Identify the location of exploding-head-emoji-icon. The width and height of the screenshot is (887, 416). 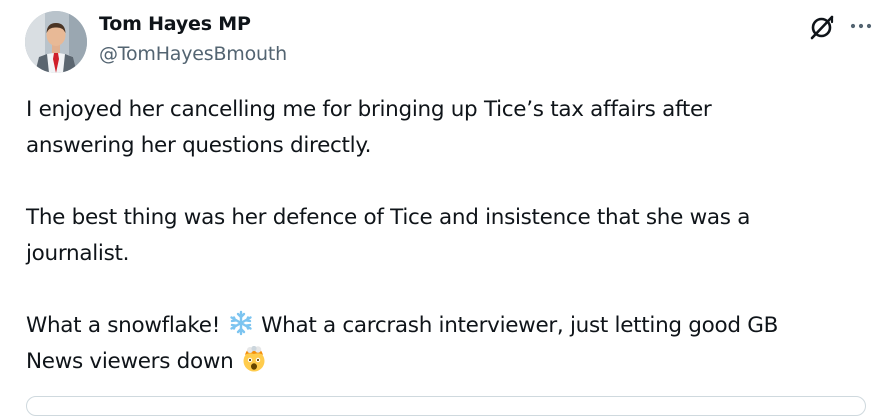
(254, 358).